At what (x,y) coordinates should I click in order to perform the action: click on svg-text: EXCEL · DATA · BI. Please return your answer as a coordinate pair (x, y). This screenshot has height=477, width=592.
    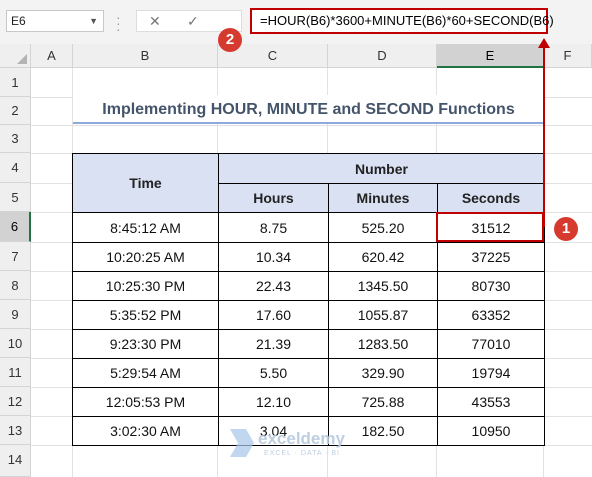
    Looking at the image, I should click on (302, 453).